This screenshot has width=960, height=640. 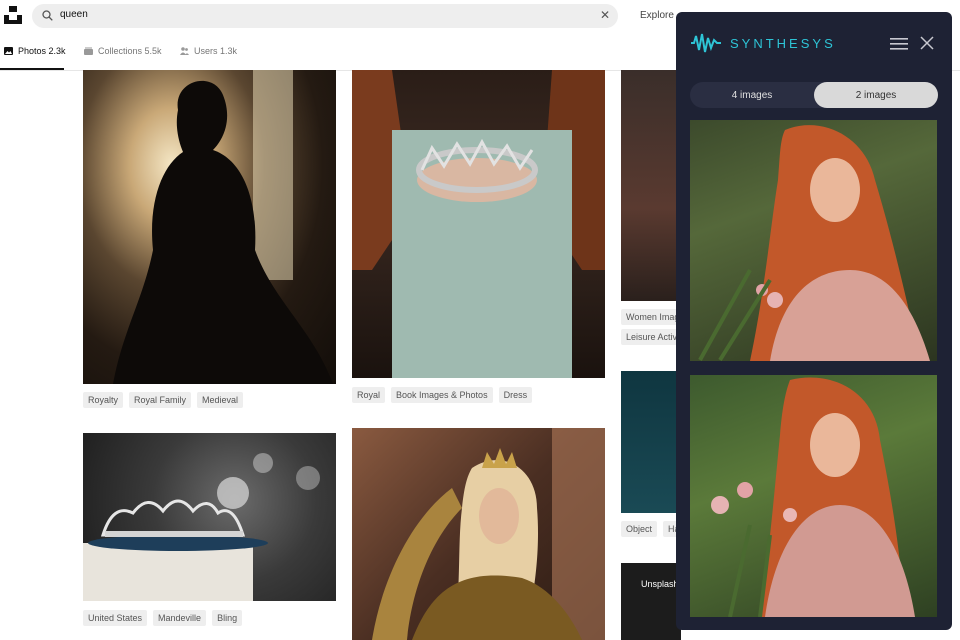 I want to click on search-icon, so click(x=47, y=15).